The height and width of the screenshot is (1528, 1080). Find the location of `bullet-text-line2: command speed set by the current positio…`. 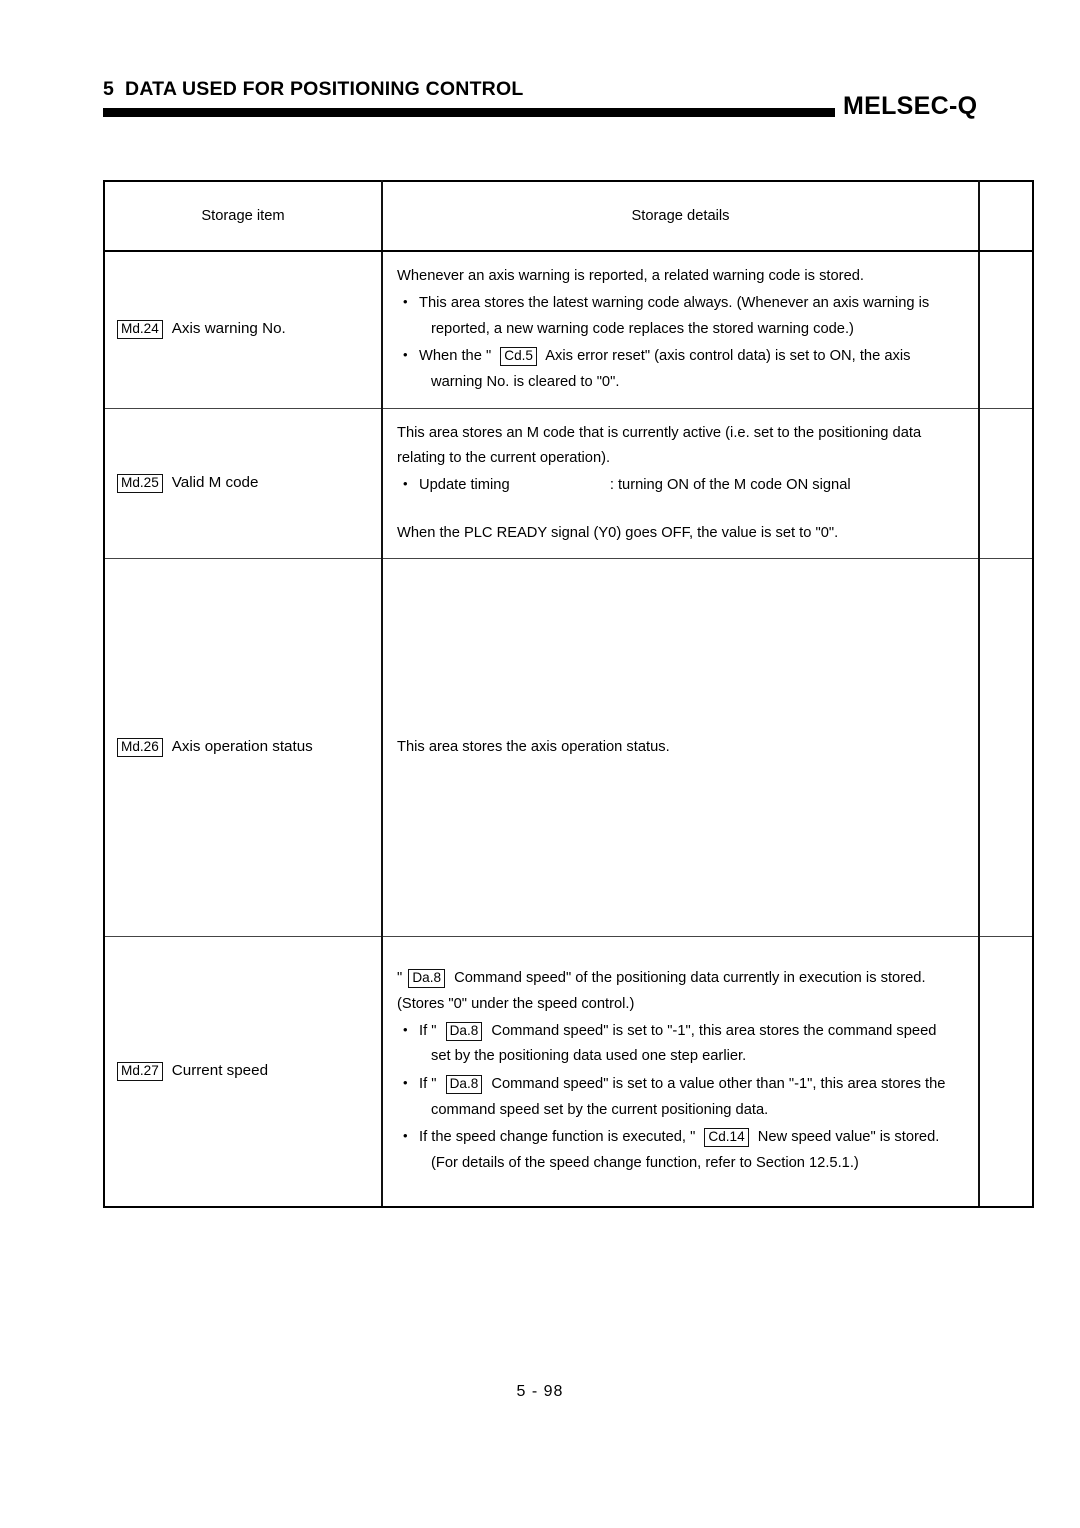

bullet-text-line2: command speed set by the current positio… is located at coordinates (600, 1109).